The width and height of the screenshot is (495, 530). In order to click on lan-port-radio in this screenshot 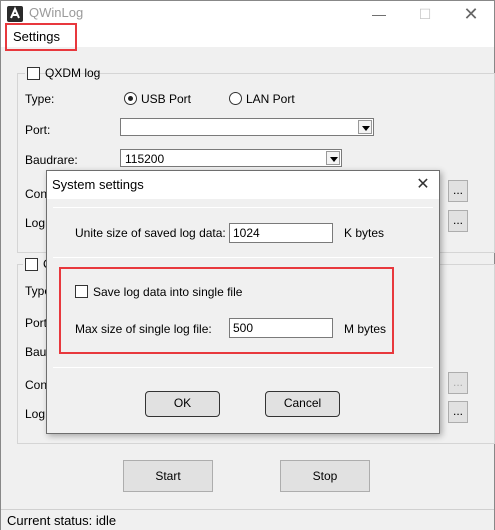, I will do `click(235, 98)`.